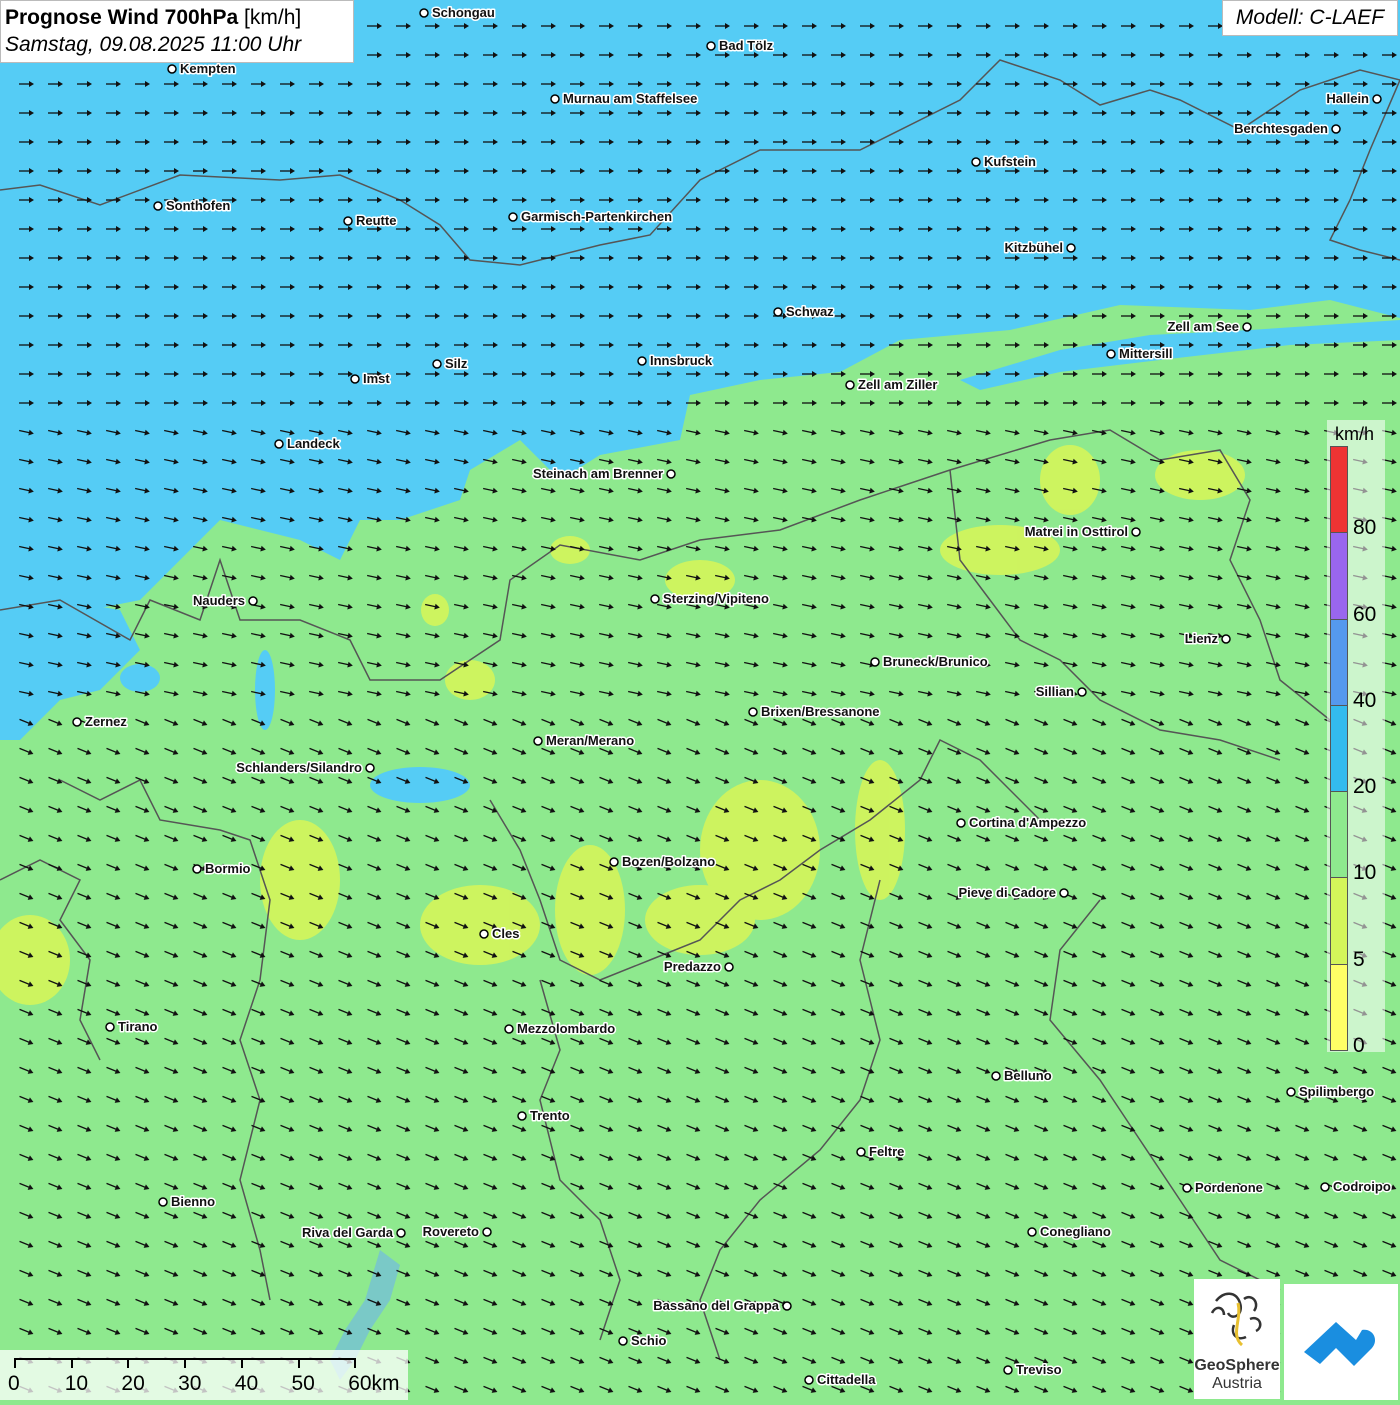 Image resolution: width=1400 pixels, height=1405 pixels. I want to click on legend-bar: 0 5 10 20 40 60 80, so click(1353, 751).